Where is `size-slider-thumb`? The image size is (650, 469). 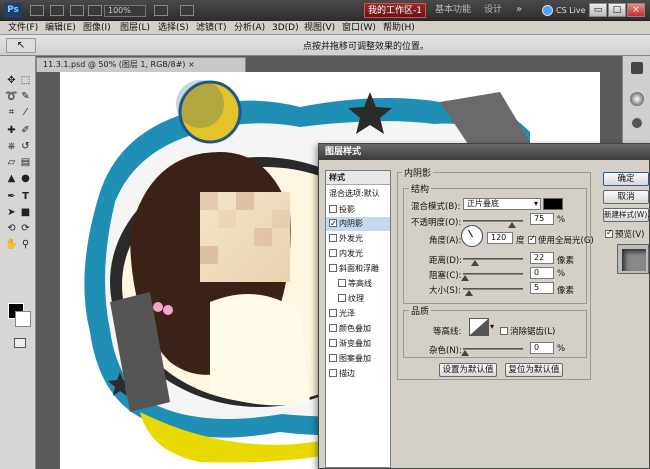
size-slider-thumb is located at coordinates (469, 293).